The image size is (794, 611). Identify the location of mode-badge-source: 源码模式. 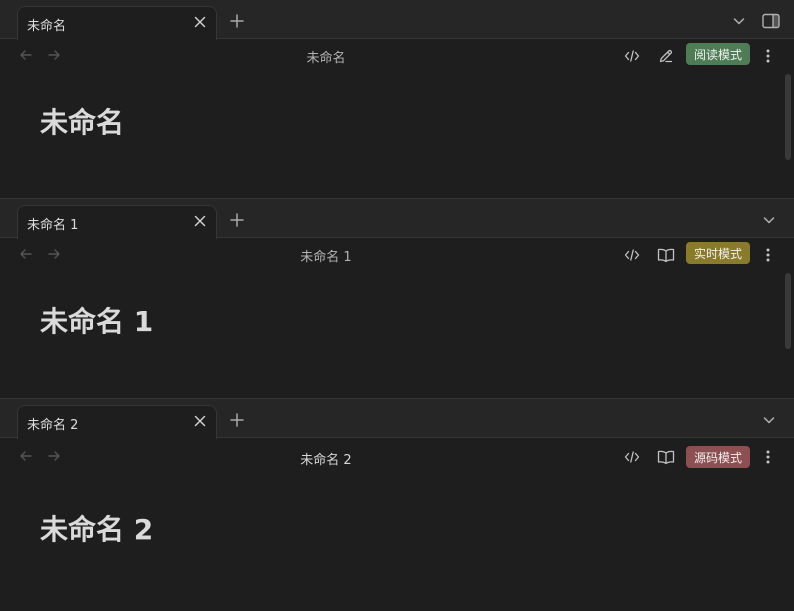
(718, 457).